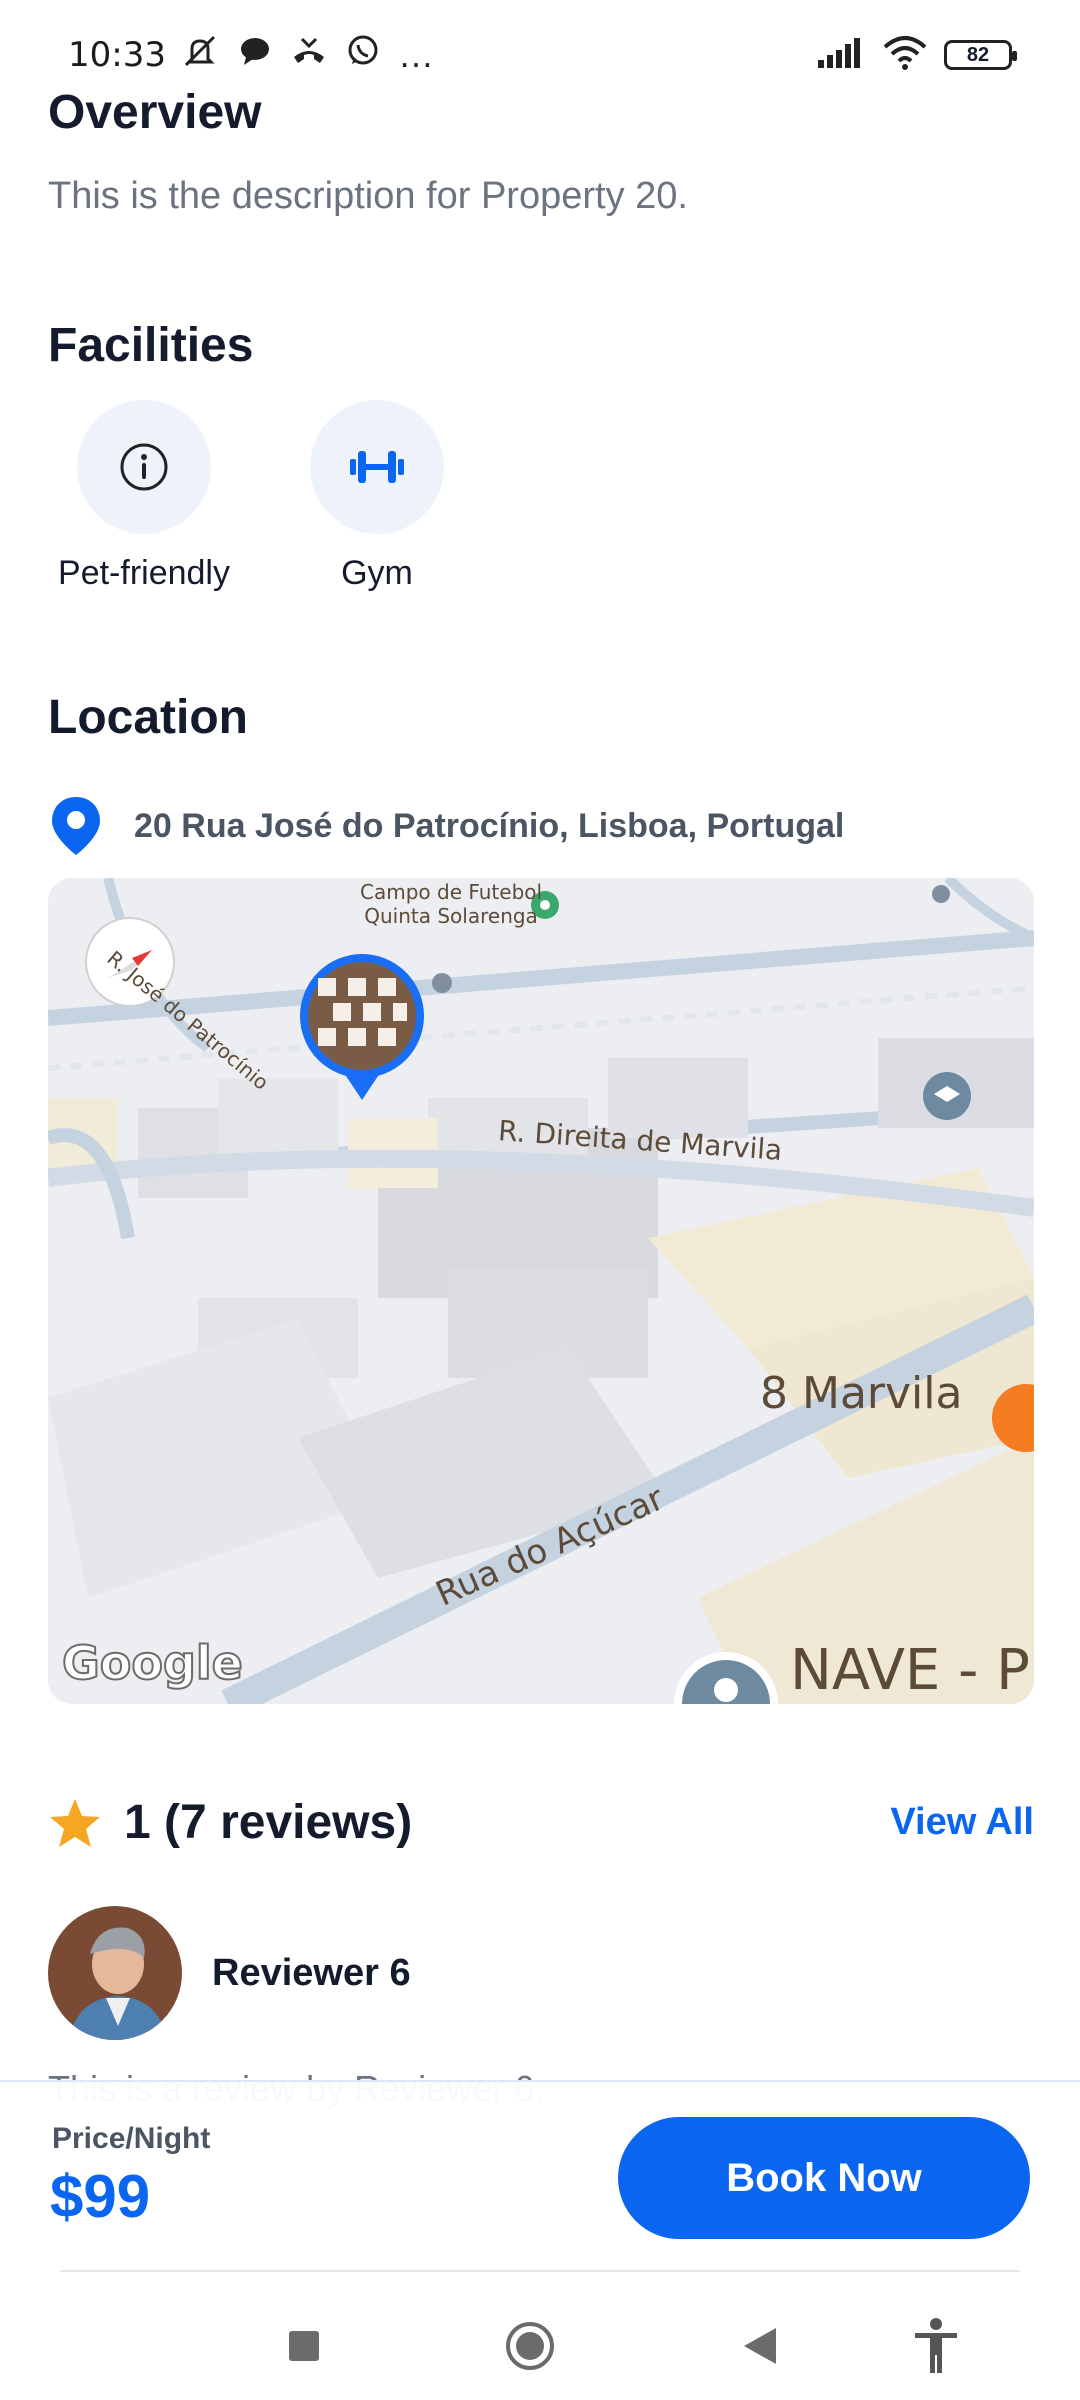 This screenshot has width=1080, height=2400. I want to click on nav-divider, so click(540, 2271).